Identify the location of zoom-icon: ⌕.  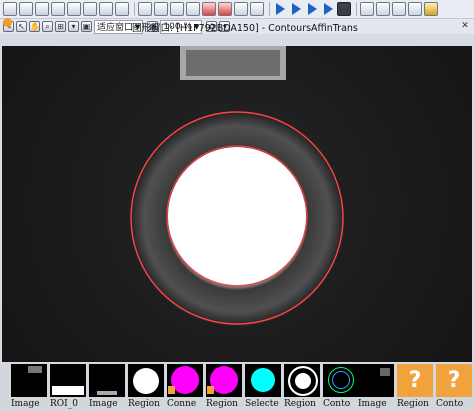
(47, 26).